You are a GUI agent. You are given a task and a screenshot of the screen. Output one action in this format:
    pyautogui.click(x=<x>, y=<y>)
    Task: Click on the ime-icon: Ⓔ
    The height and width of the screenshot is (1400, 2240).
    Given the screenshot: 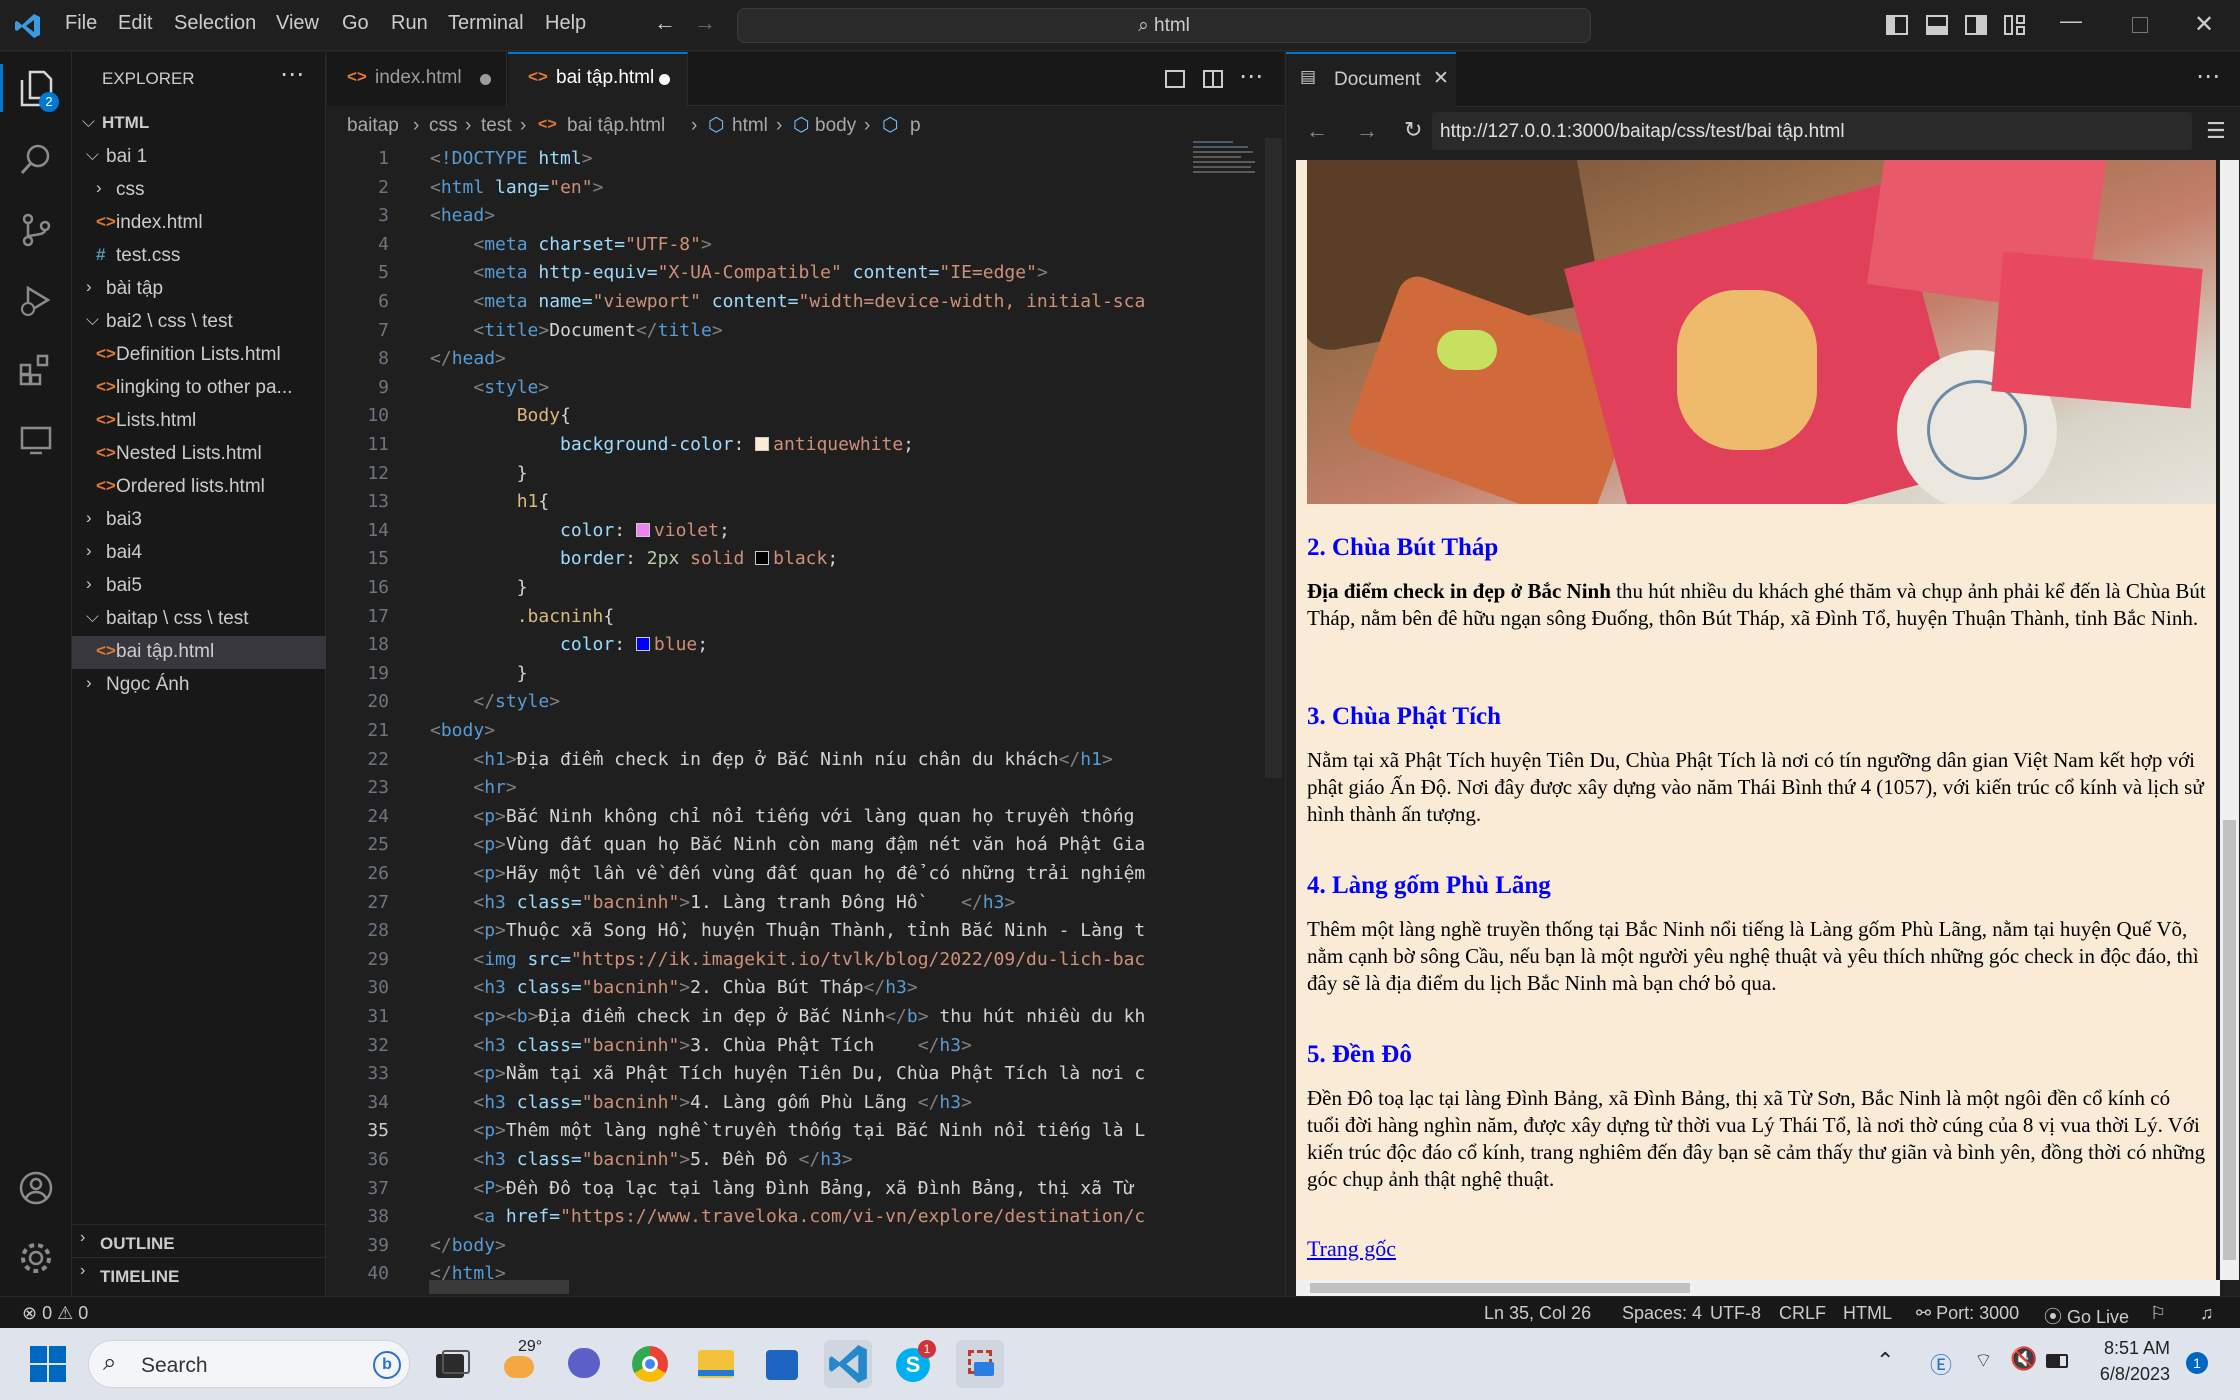 What is the action you would take?
    pyautogui.click(x=1941, y=1364)
    